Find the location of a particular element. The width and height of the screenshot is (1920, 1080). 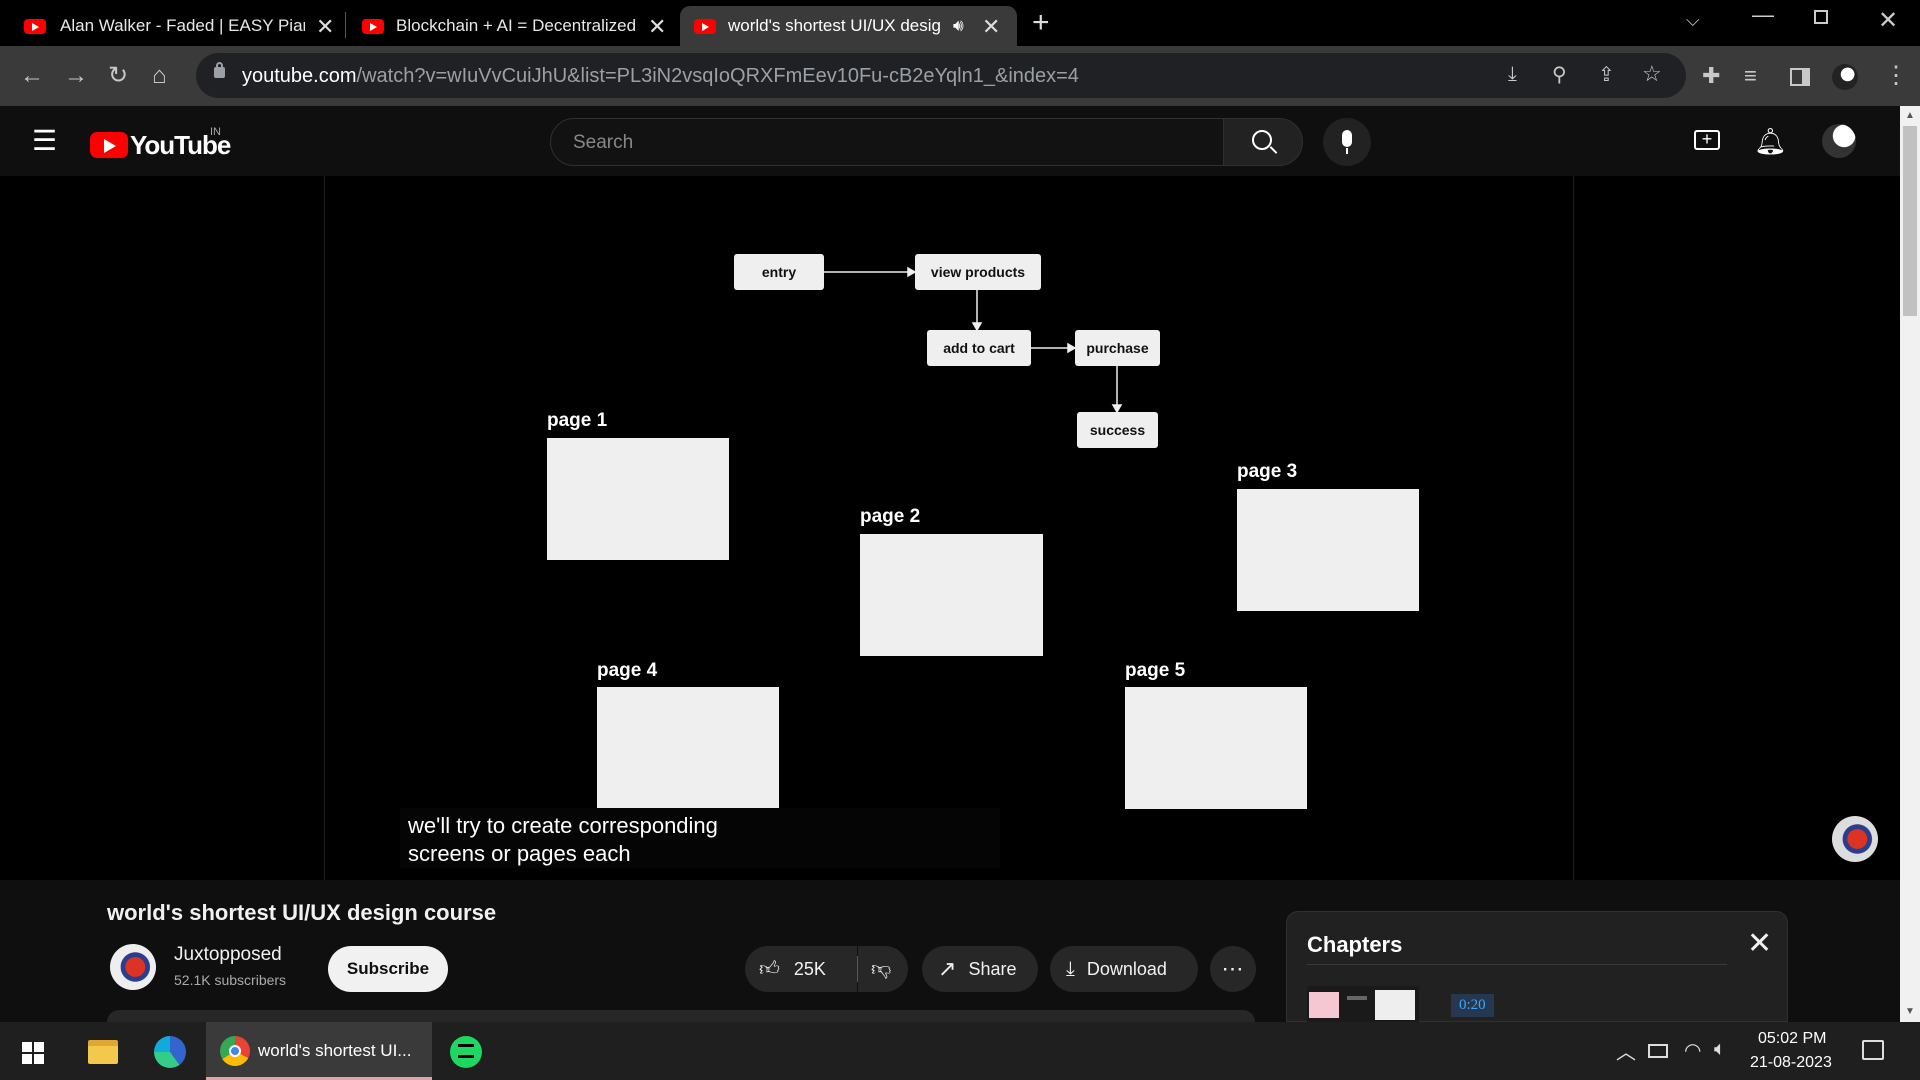

notification-center-icon is located at coordinates (1873, 1050).